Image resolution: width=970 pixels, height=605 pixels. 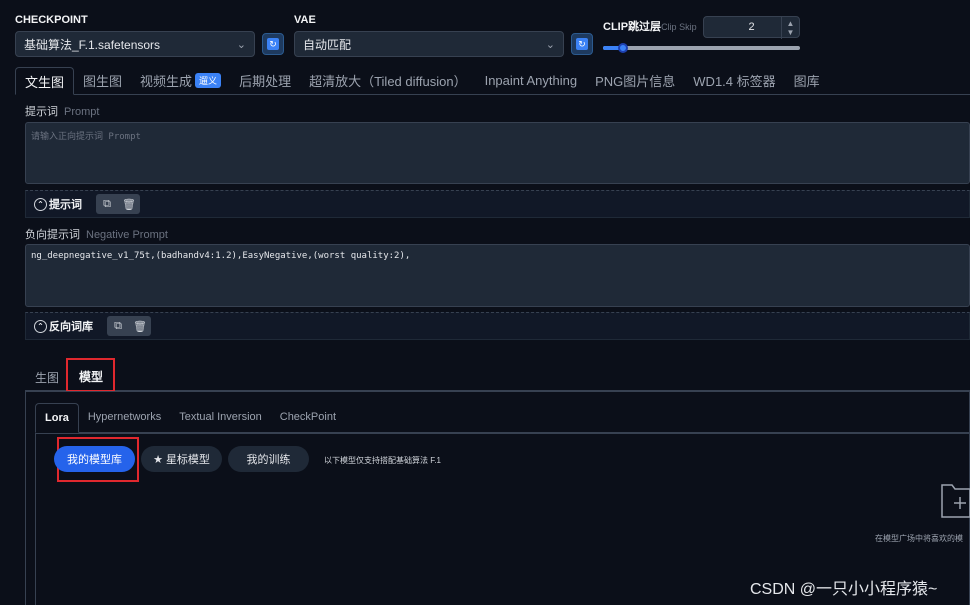 What do you see at coordinates (65, 205) in the screenshot?
I see `prompt-toggle-label: 提示词` at bounding box center [65, 205].